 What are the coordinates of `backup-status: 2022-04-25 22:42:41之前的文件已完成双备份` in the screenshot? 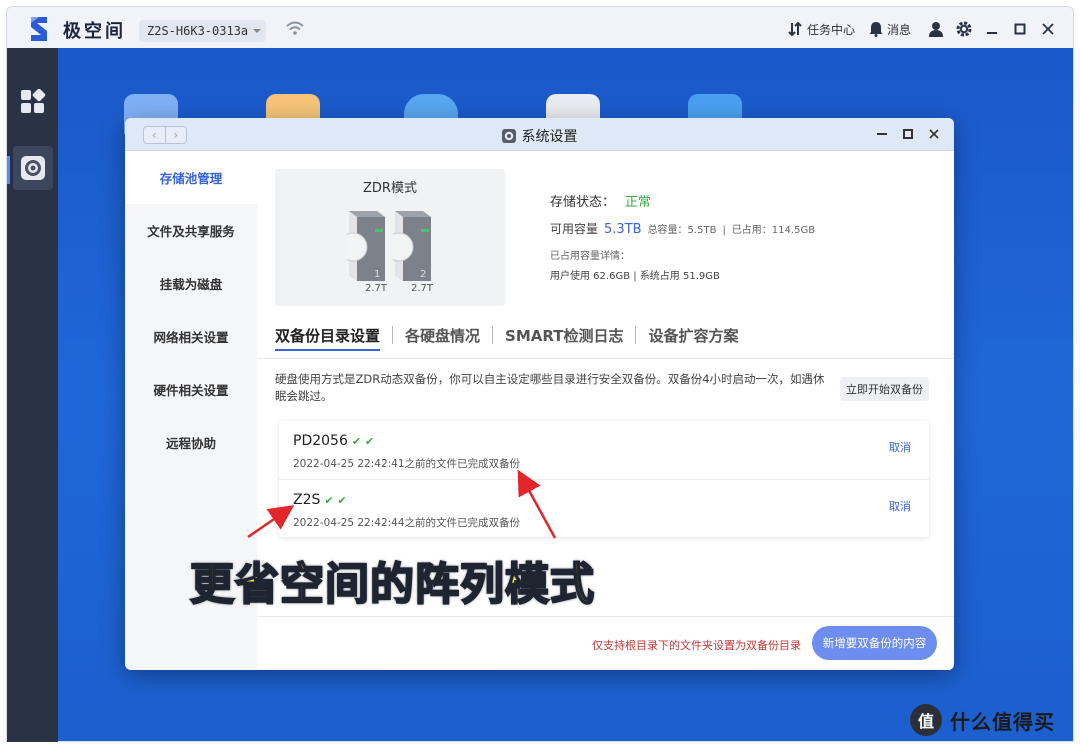 It's located at (407, 464).